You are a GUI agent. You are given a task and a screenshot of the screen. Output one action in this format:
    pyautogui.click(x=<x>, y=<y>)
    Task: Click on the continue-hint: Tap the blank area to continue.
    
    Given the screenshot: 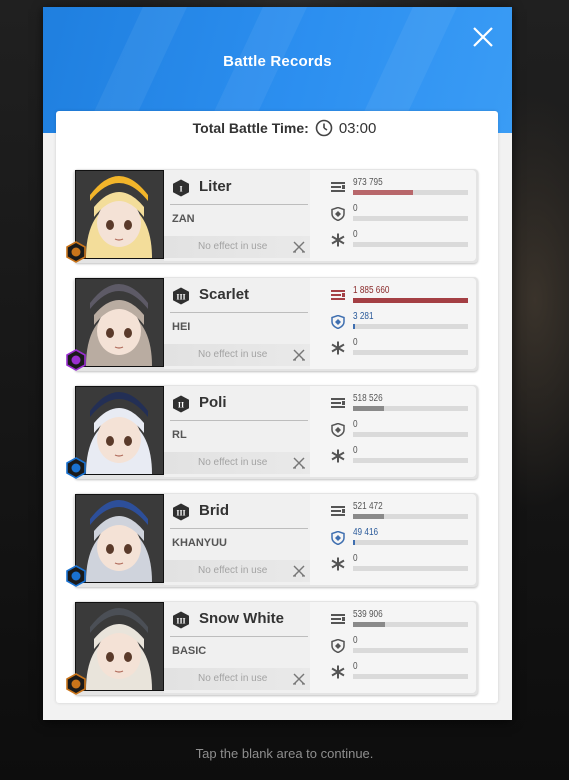 What is the action you would take?
    pyautogui.click(x=284, y=753)
    